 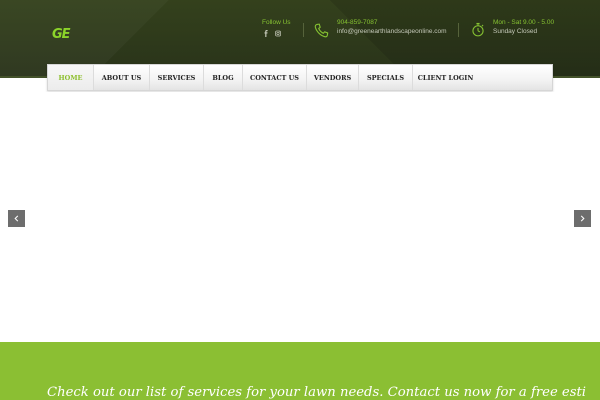 I want to click on hours-sub: Sunday Closed, so click(x=515, y=31).